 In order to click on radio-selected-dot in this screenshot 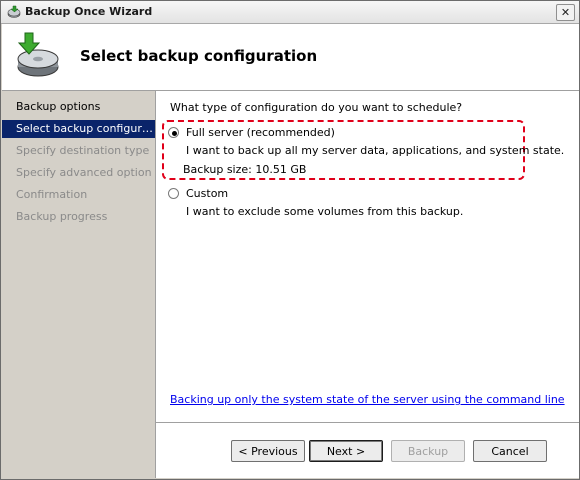, I will do `click(174, 133)`.